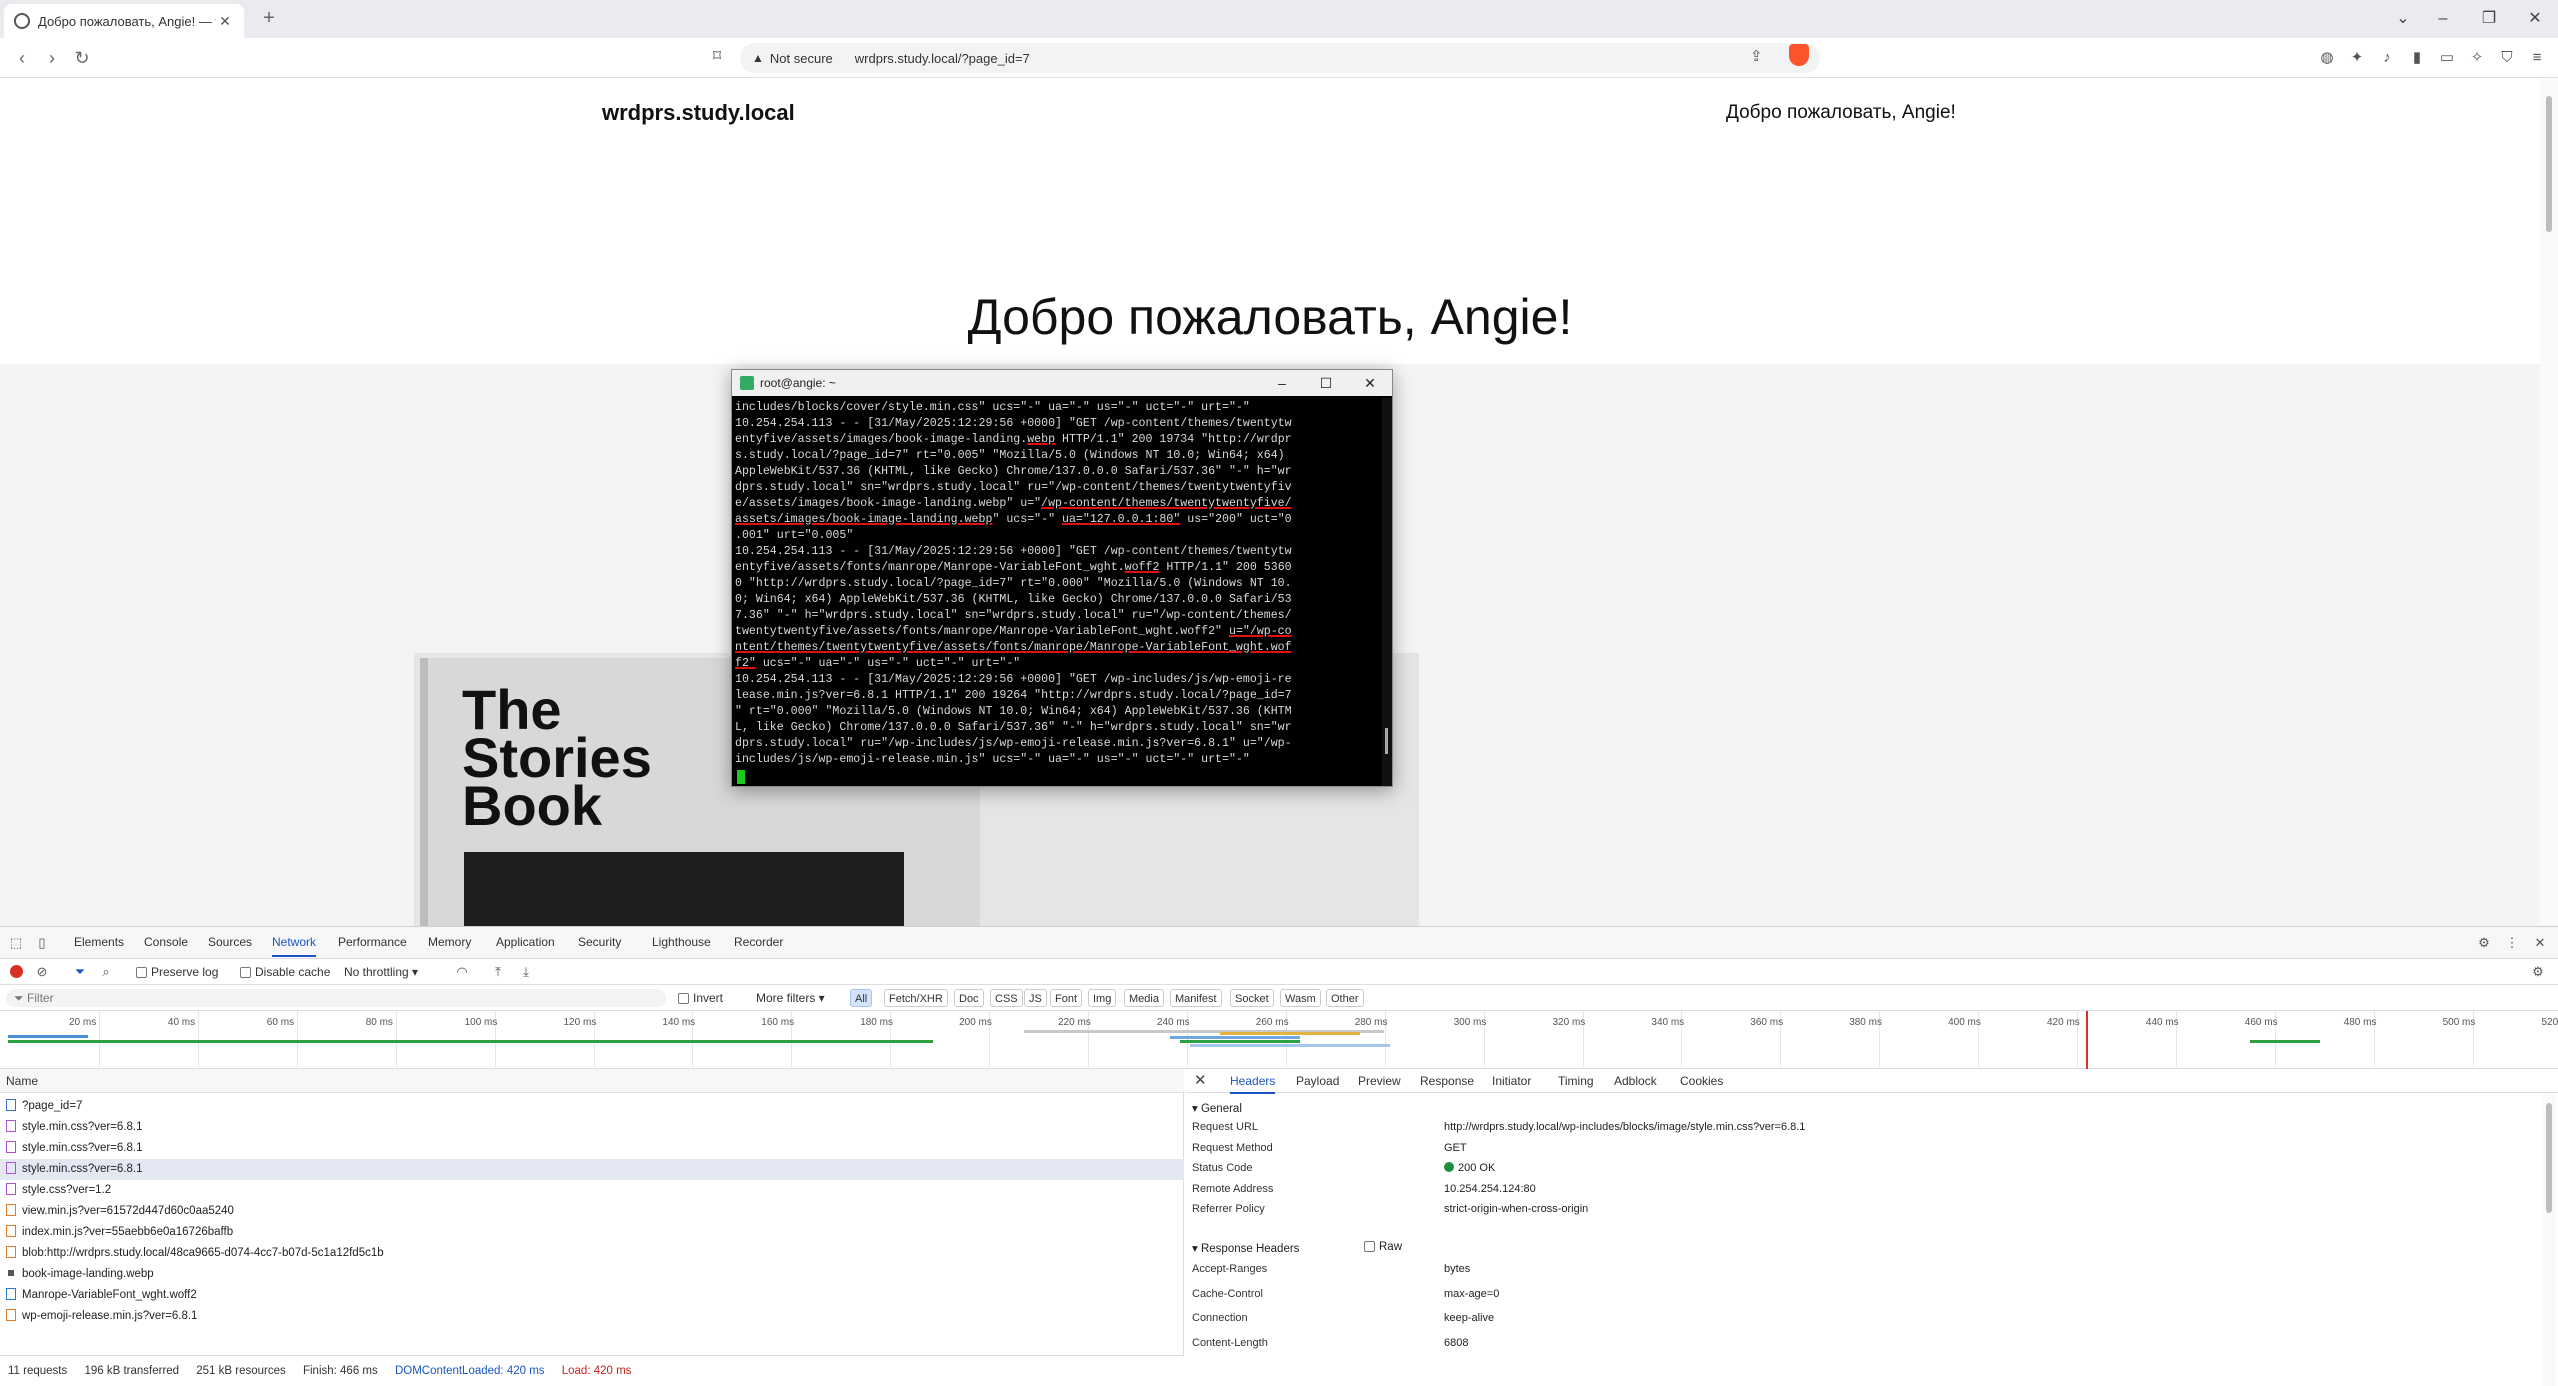 The image size is (2558, 1386). I want to click on throttling-select: No throttling ▾, so click(381, 972).